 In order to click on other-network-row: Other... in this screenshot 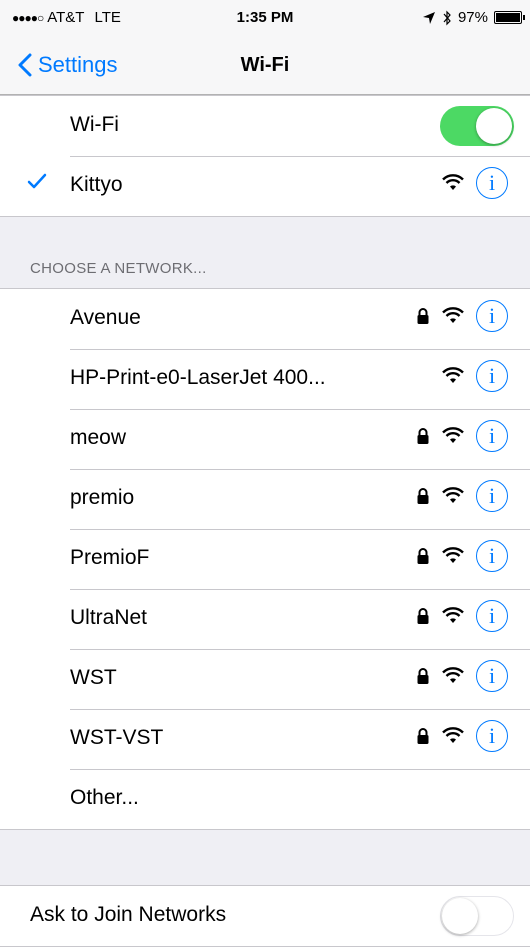, I will do `click(265, 799)`.